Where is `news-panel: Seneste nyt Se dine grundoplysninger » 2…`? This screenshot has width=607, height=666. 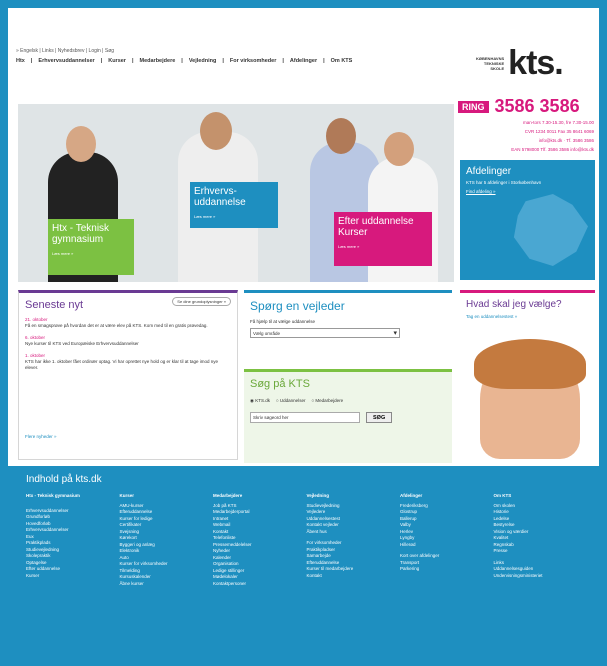 news-panel: Seneste nyt Se dine grundoplysninger » 2… is located at coordinates (128, 375).